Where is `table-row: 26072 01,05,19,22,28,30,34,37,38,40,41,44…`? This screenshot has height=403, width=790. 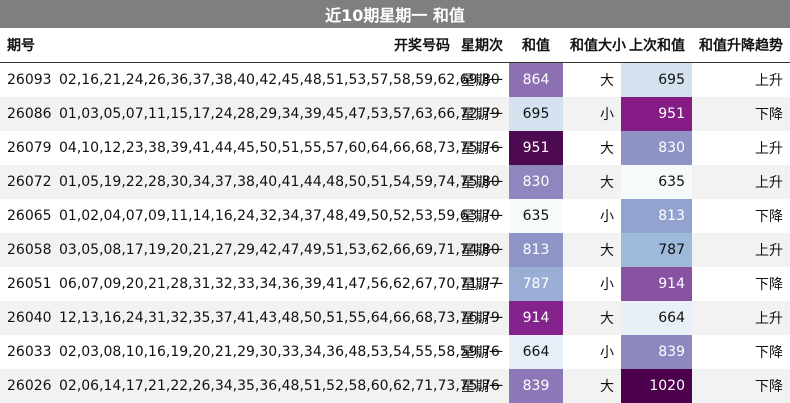
table-row: 26072 01,05,19,22,28,30,34,37,38,40,41,44… is located at coordinates (395, 182).